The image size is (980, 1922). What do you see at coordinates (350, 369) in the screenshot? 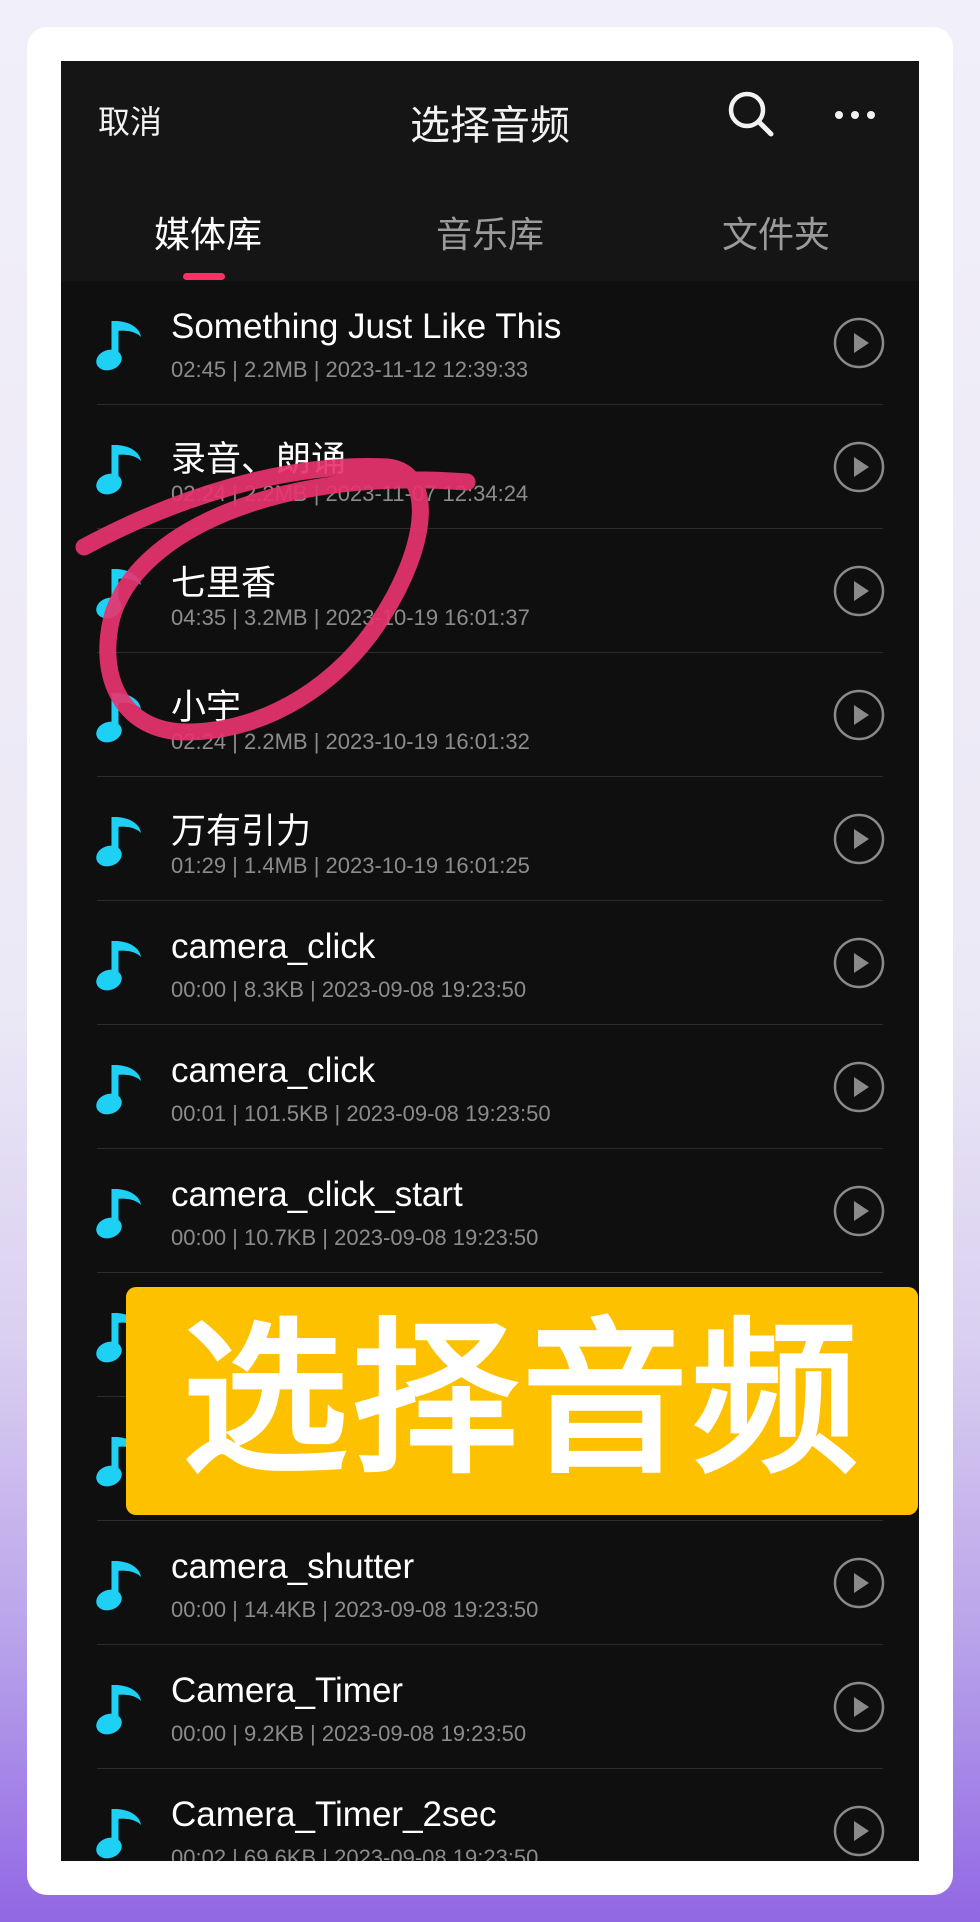
I see `track-meta: 02:45 | 2.2MB | 2023-11-12 12:39:33` at bounding box center [350, 369].